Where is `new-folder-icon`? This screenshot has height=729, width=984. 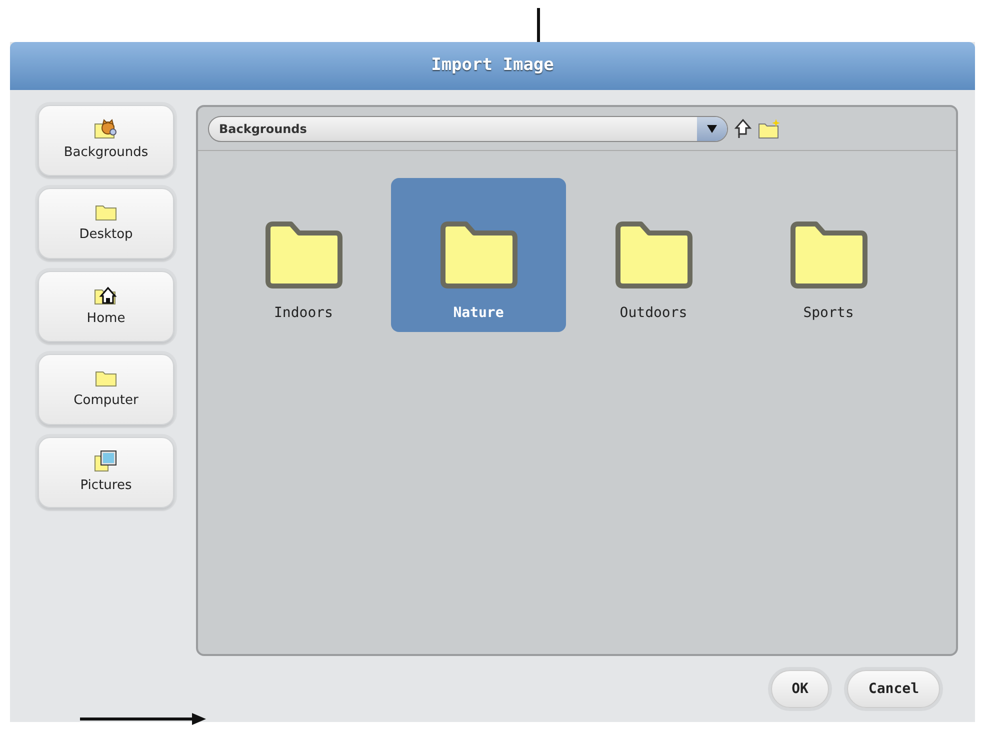
new-folder-icon is located at coordinates (769, 128).